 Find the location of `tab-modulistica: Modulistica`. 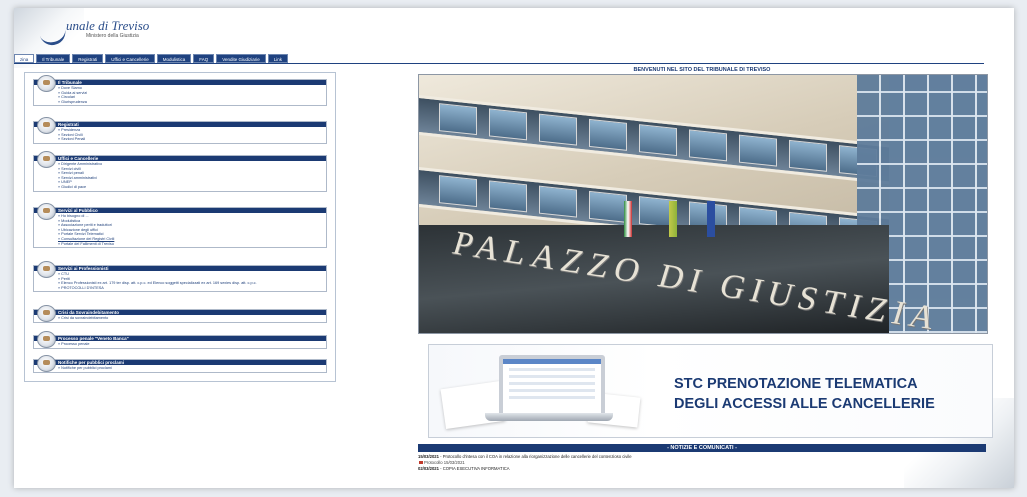

tab-modulistica: Modulistica is located at coordinates (174, 58).